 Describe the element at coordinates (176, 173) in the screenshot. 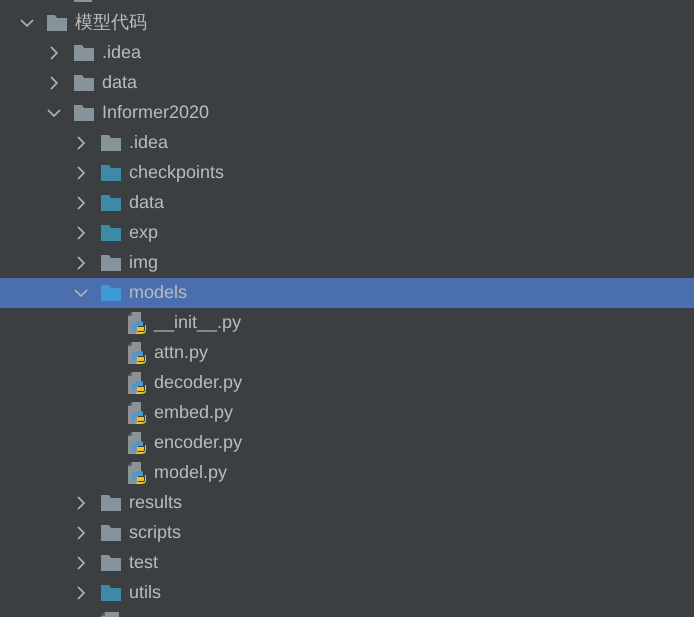

I see `folder-name: checkpoints` at that location.